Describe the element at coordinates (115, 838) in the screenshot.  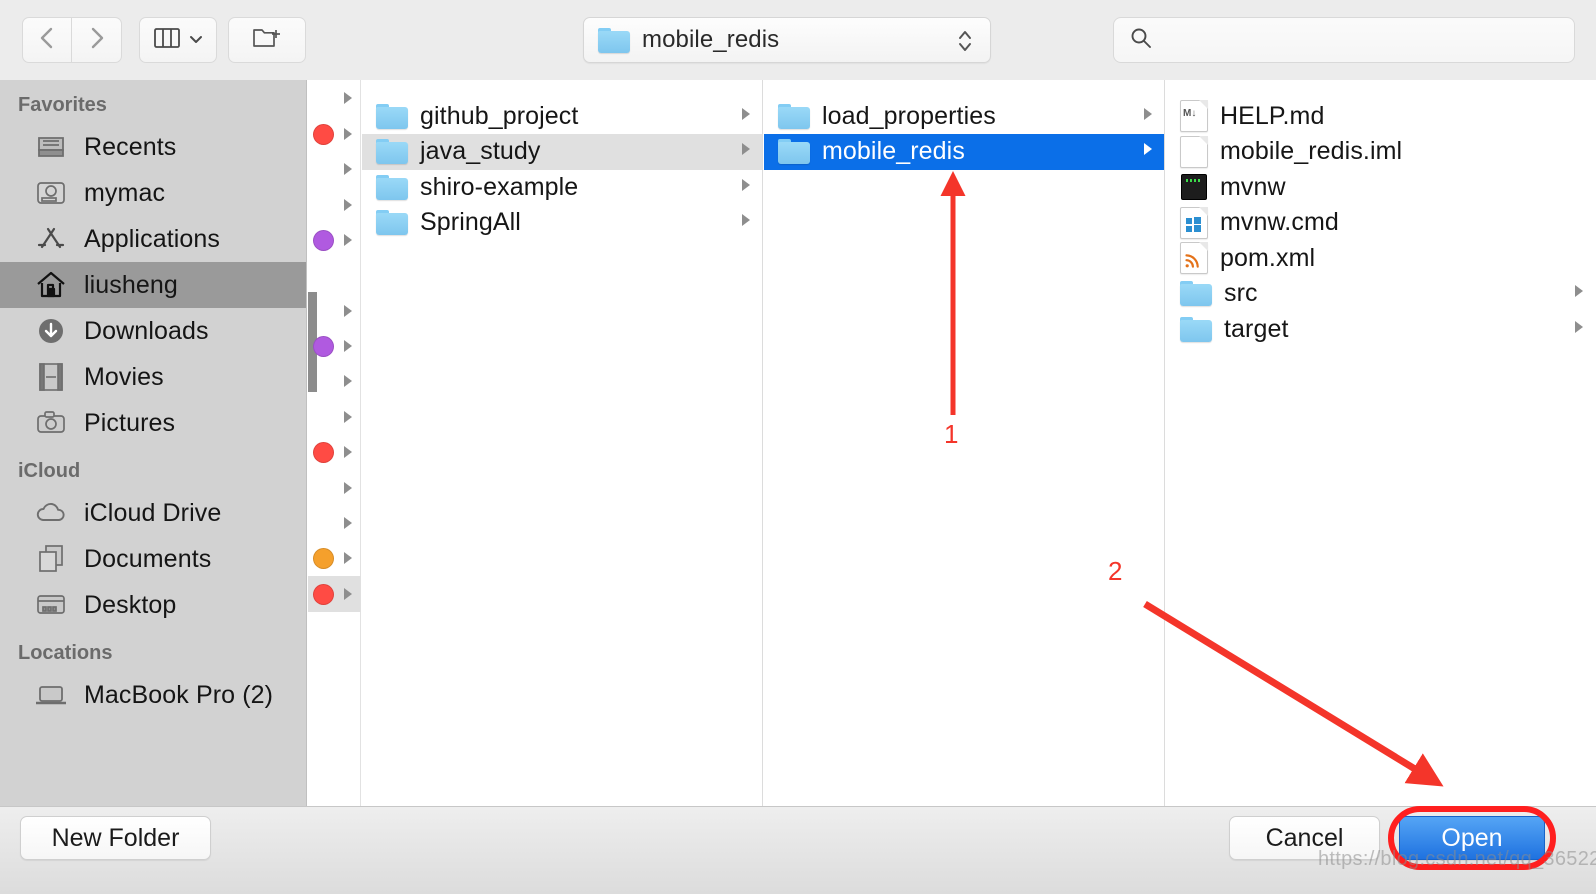
I see `new-folder-button: New Folder` at that location.